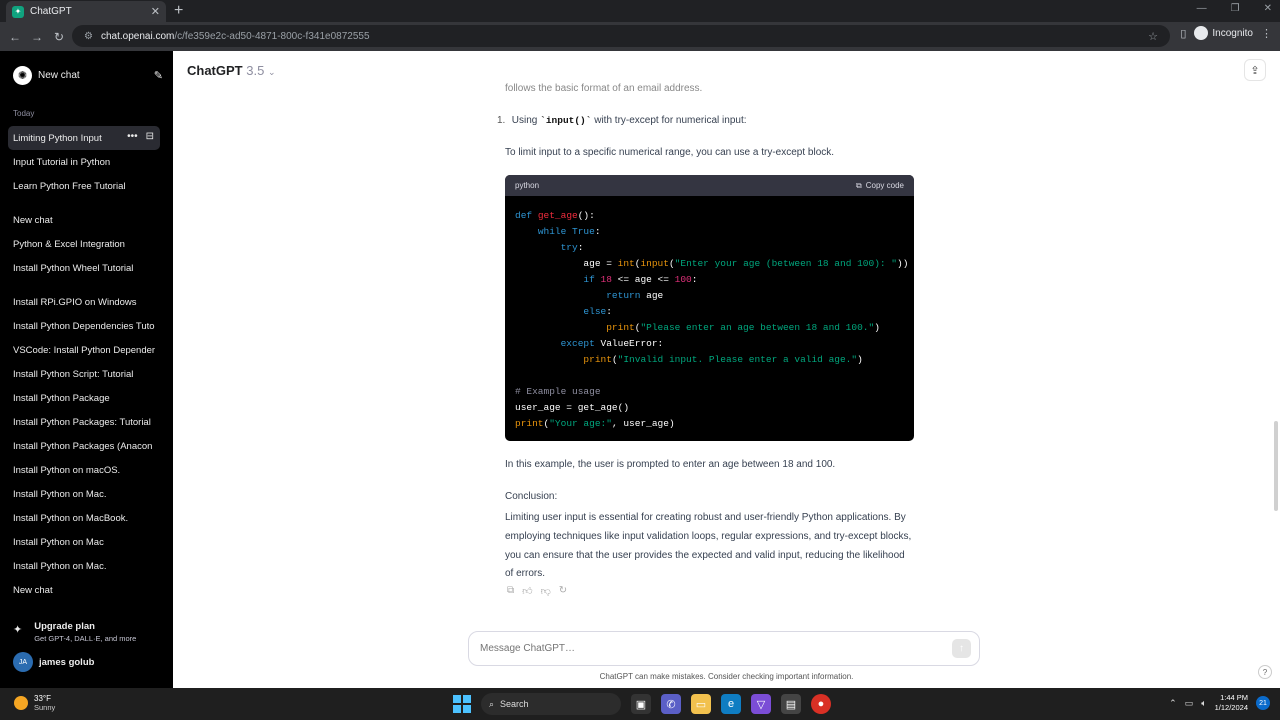 This screenshot has width=1280, height=720. Describe the element at coordinates (462, 704) in the screenshot. I see `start-button` at that location.